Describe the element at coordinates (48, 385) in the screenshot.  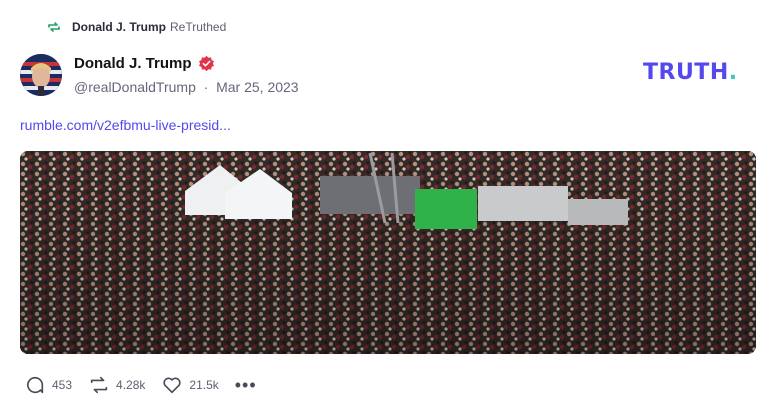
I see `reply-button: 453` at that location.